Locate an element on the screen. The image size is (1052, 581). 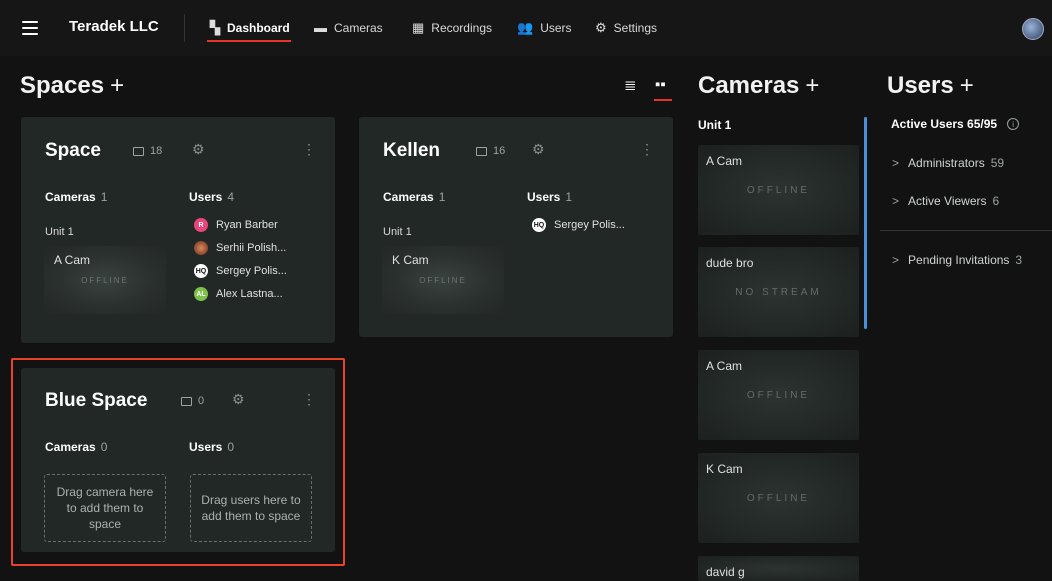
scrollbar is located at coordinates (865, 223).